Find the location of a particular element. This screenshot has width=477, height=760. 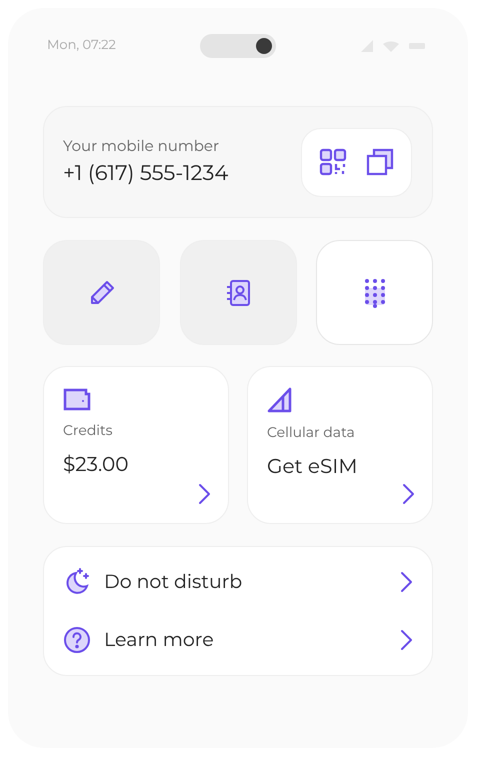

signal-icon is located at coordinates (280, 400).